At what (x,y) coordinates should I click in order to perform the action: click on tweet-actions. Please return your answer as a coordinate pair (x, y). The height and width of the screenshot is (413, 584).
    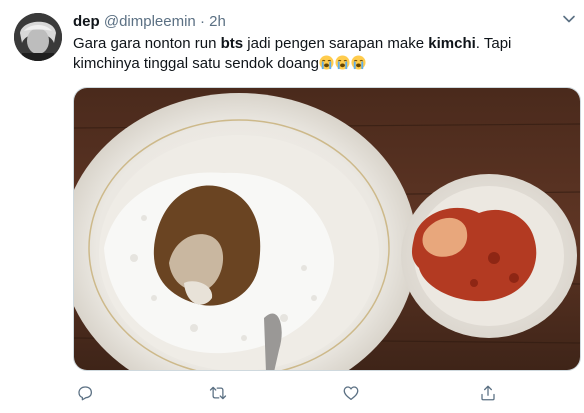
    Looking at the image, I should click on (313, 393).